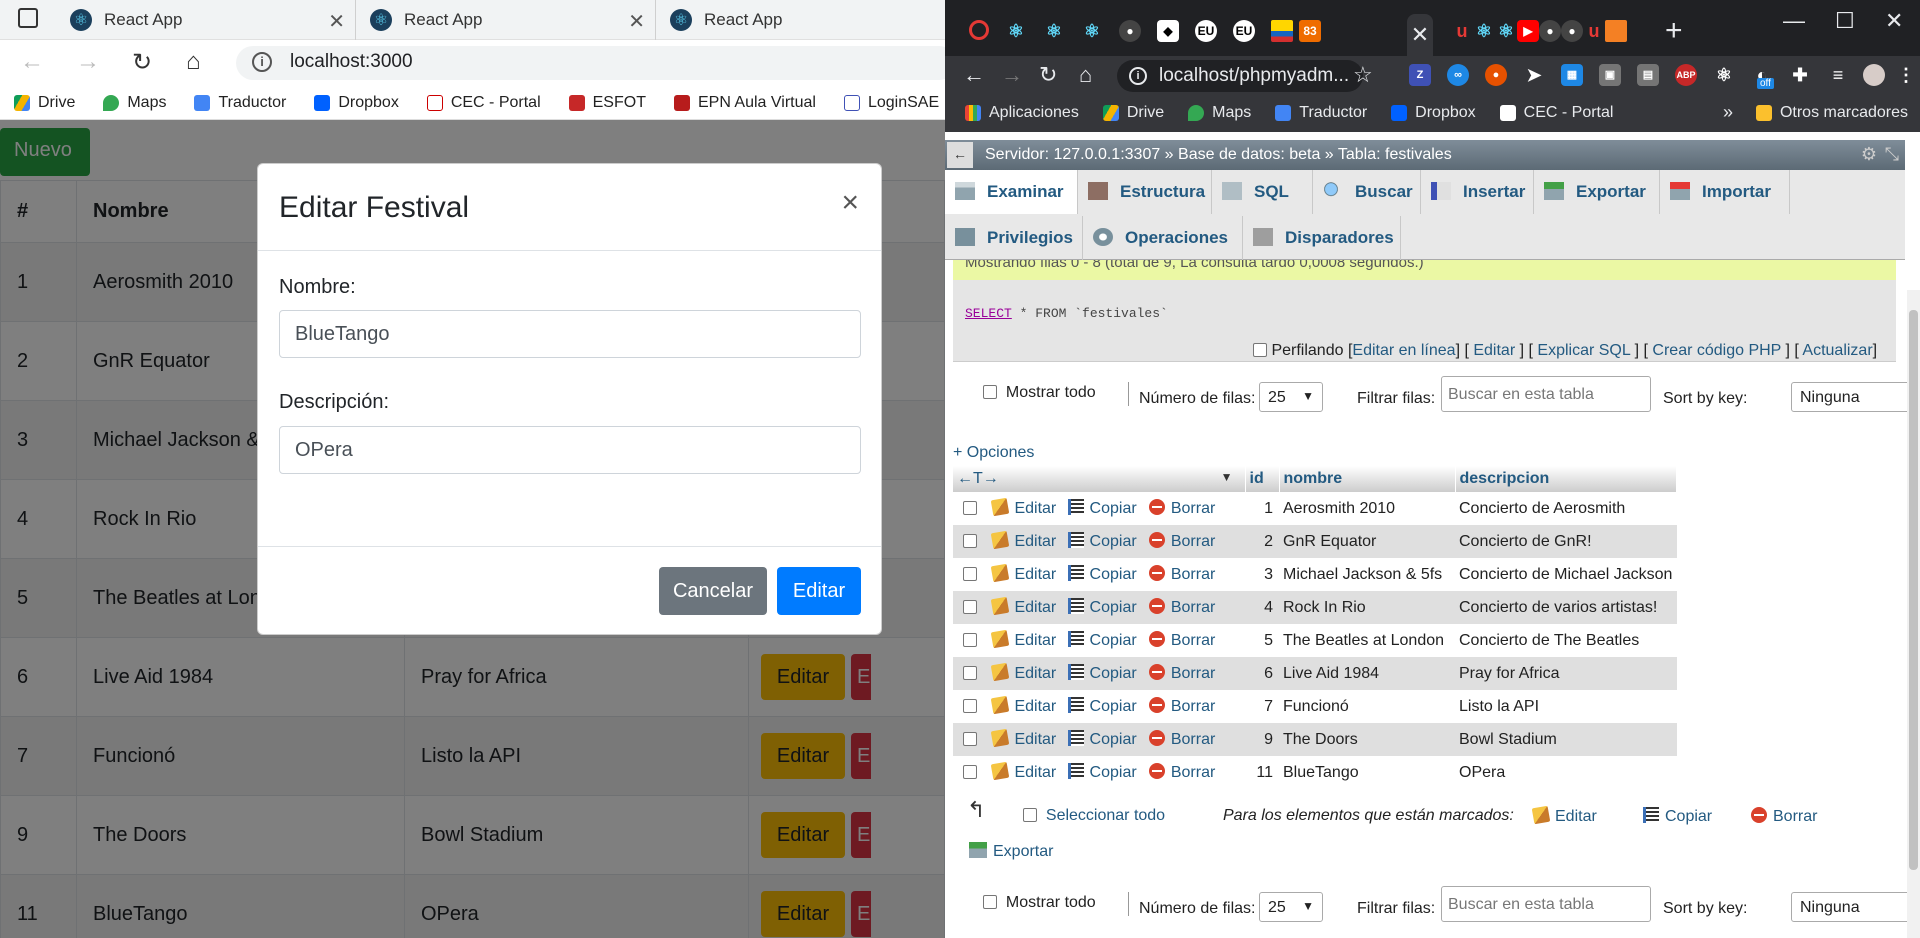  What do you see at coordinates (1800, 75) in the screenshot?
I see `puzzle-icon: ✚` at bounding box center [1800, 75].